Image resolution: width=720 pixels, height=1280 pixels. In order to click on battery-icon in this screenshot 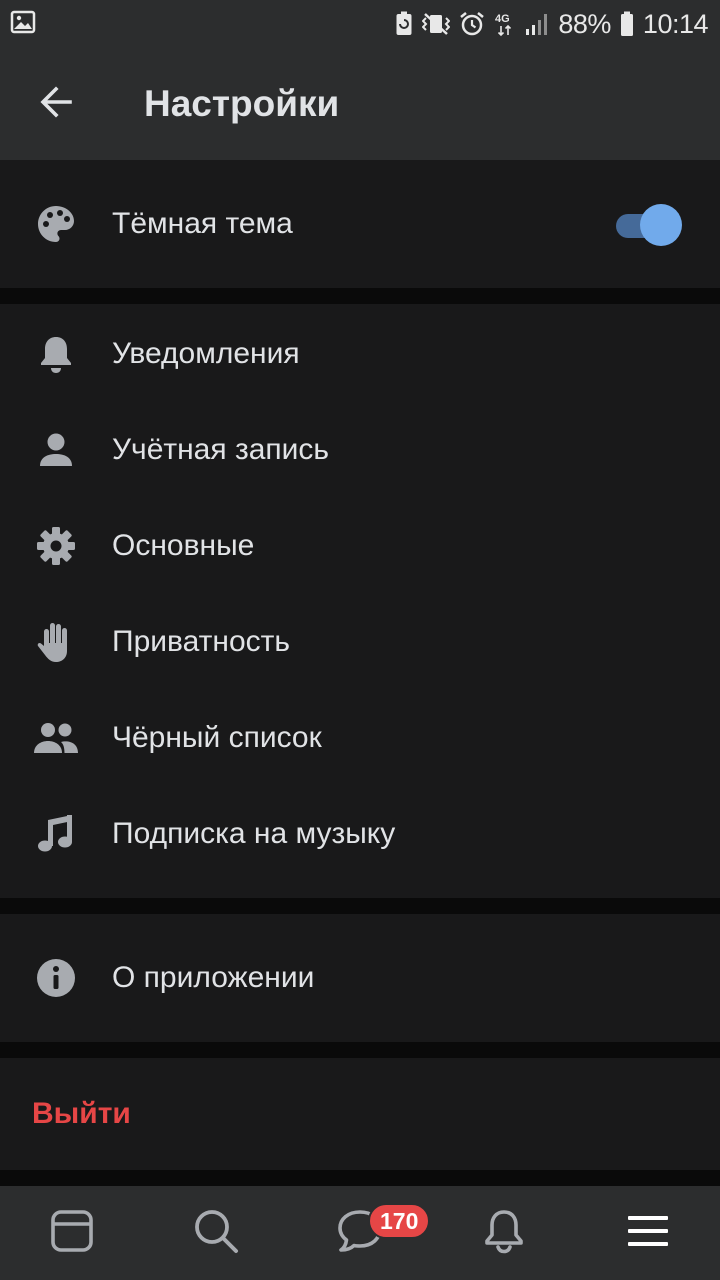, I will do `click(627, 24)`.